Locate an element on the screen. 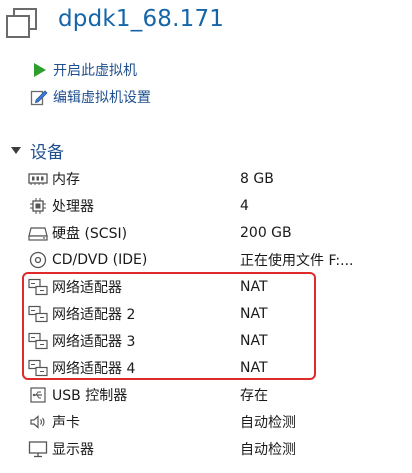 The height and width of the screenshot is (473, 412). power-on-action: 开启此虚拟机 is located at coordinates (83, 70).